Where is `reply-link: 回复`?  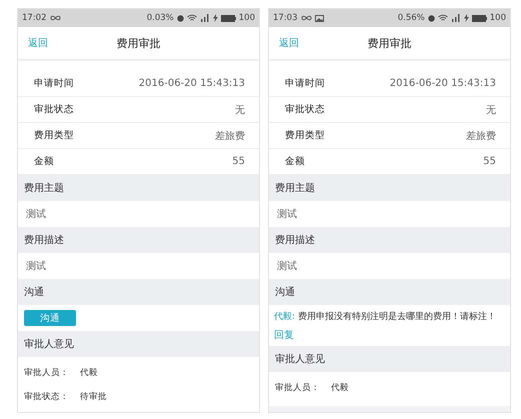
reply-link: 回复 is located at coordinates (284, 335).